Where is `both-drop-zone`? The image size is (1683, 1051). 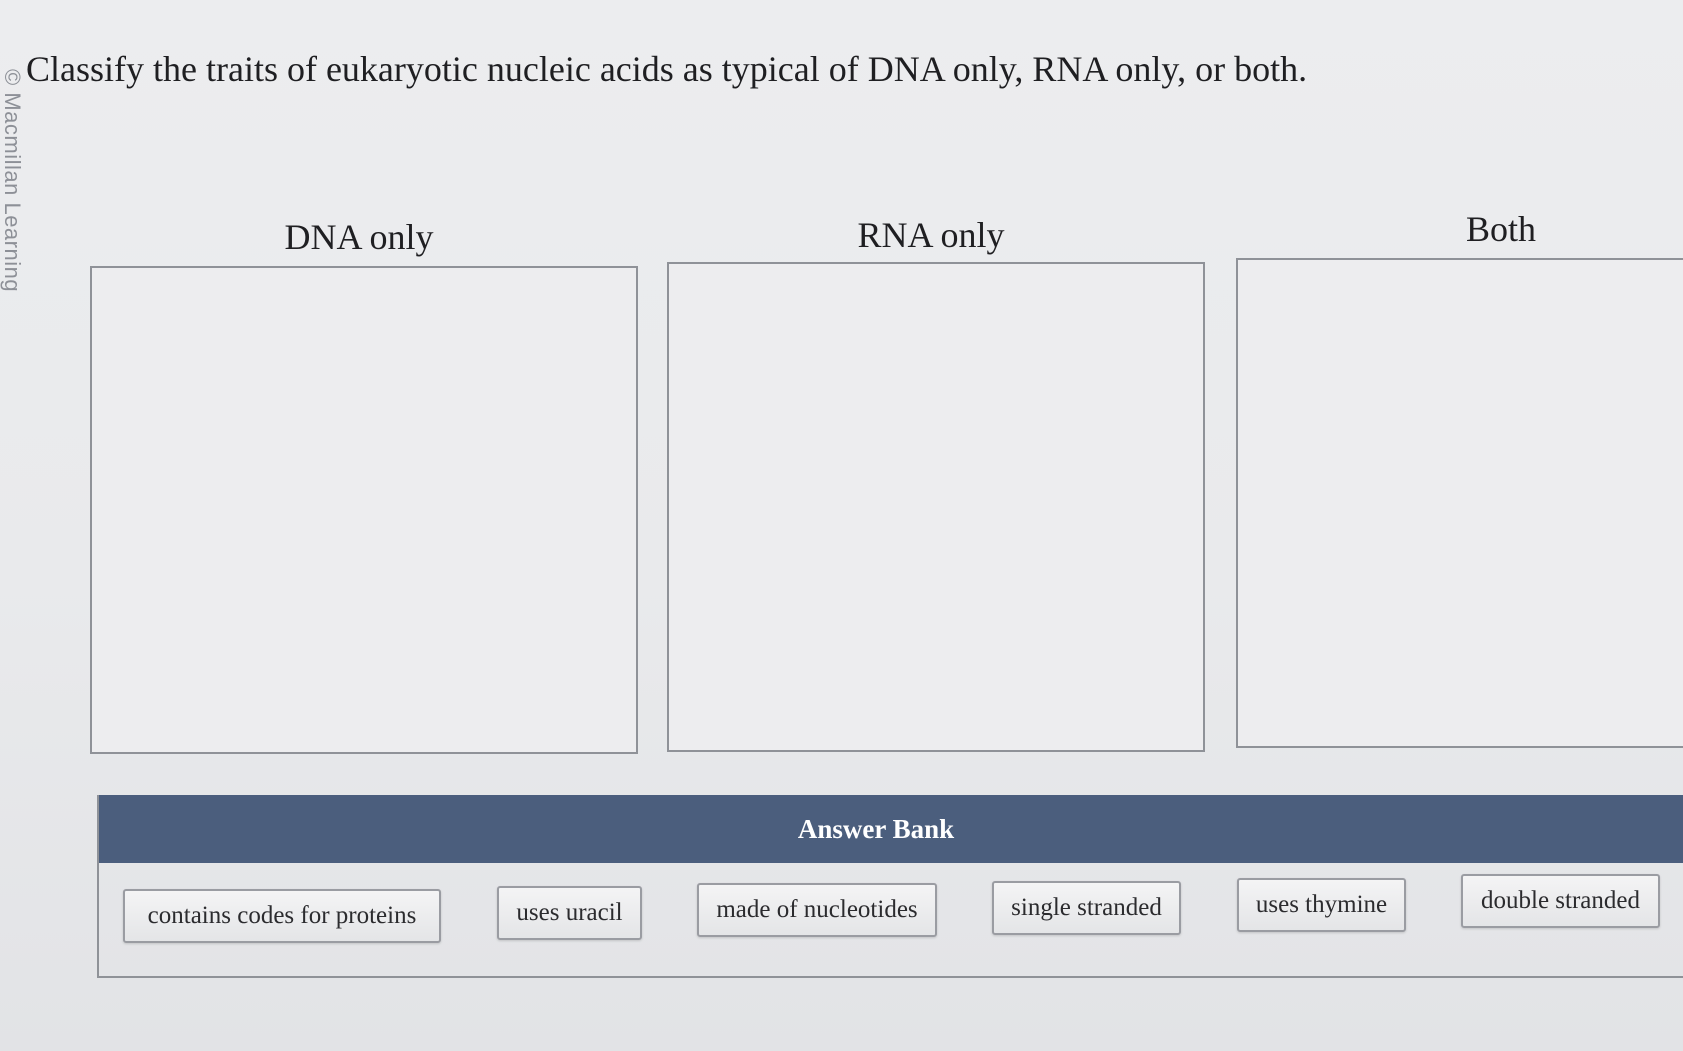
both-drop-zone is located at coordinates (1459, 503).